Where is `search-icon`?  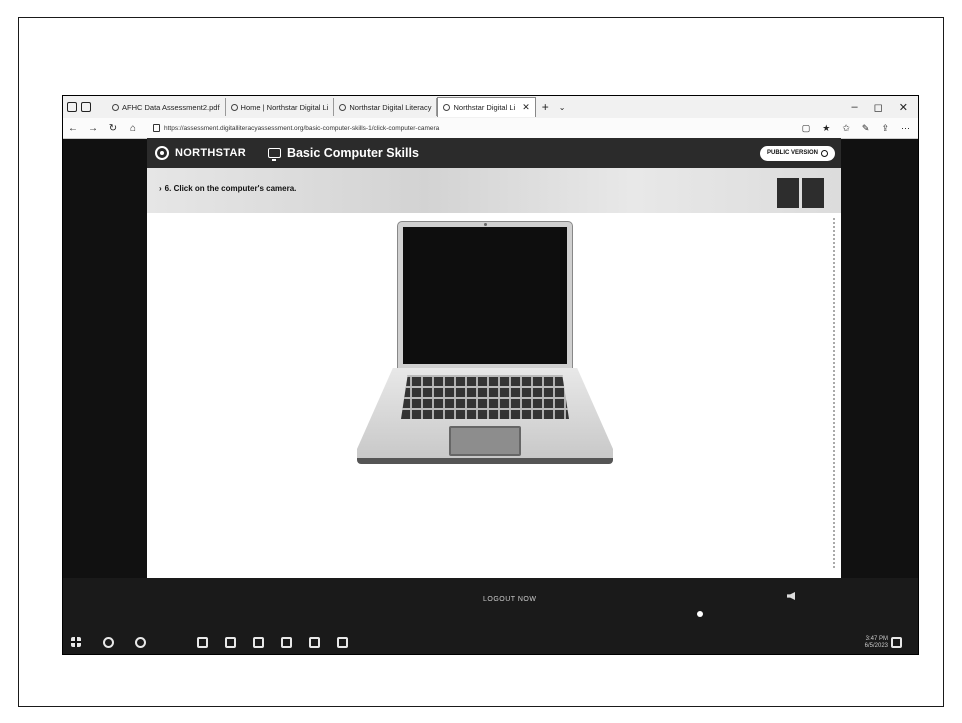
search-icon is located at coordinates (108, 642).